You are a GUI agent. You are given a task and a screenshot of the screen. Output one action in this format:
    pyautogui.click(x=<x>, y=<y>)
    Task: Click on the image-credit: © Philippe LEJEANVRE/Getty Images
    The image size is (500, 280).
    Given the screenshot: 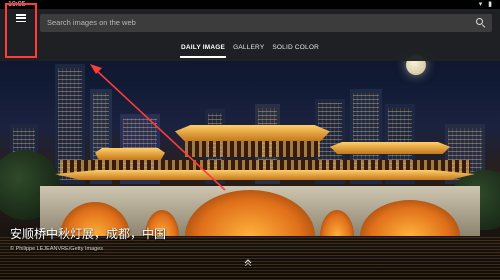 What is the action you would take?
    pyautogui.click(x=57, y=249)
    